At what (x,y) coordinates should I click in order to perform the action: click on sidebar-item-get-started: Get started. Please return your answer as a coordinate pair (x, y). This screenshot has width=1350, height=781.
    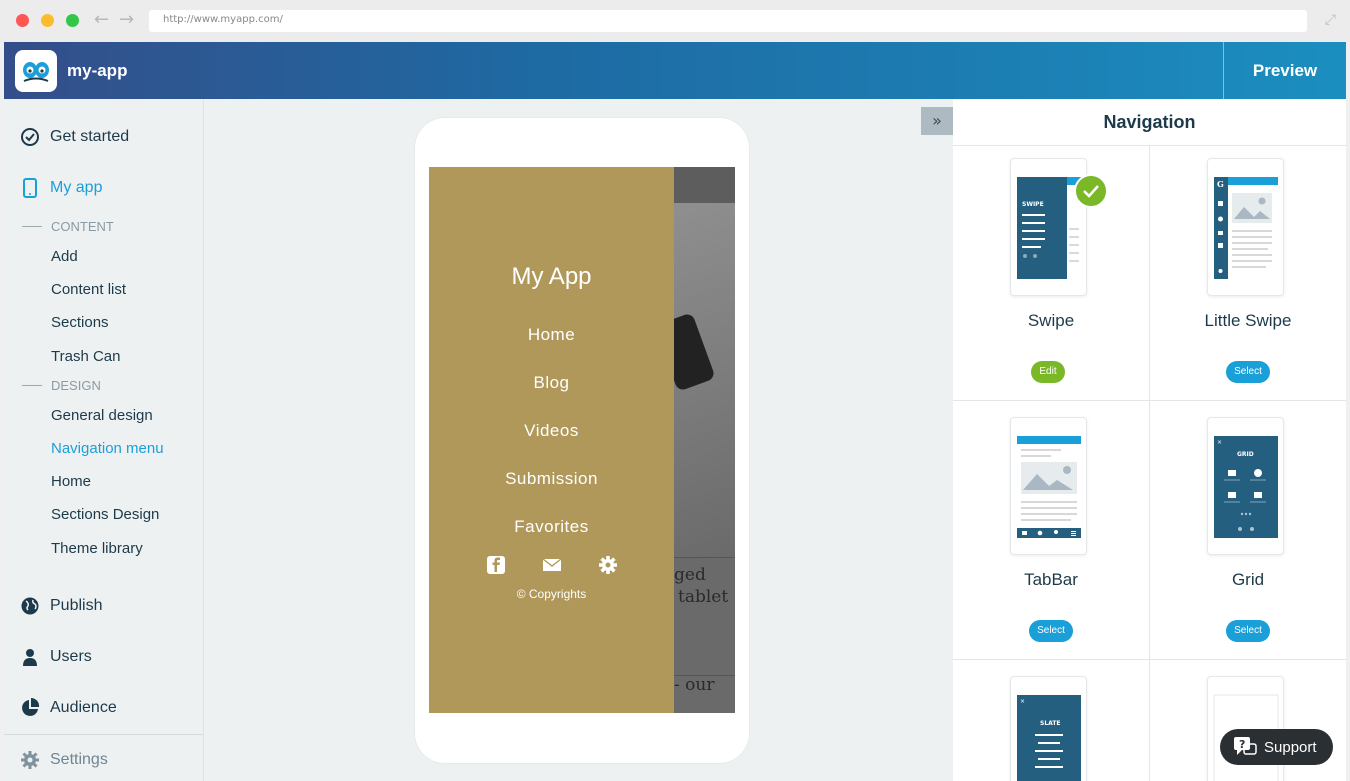
    Looking at the image, I should click on (74, 137).